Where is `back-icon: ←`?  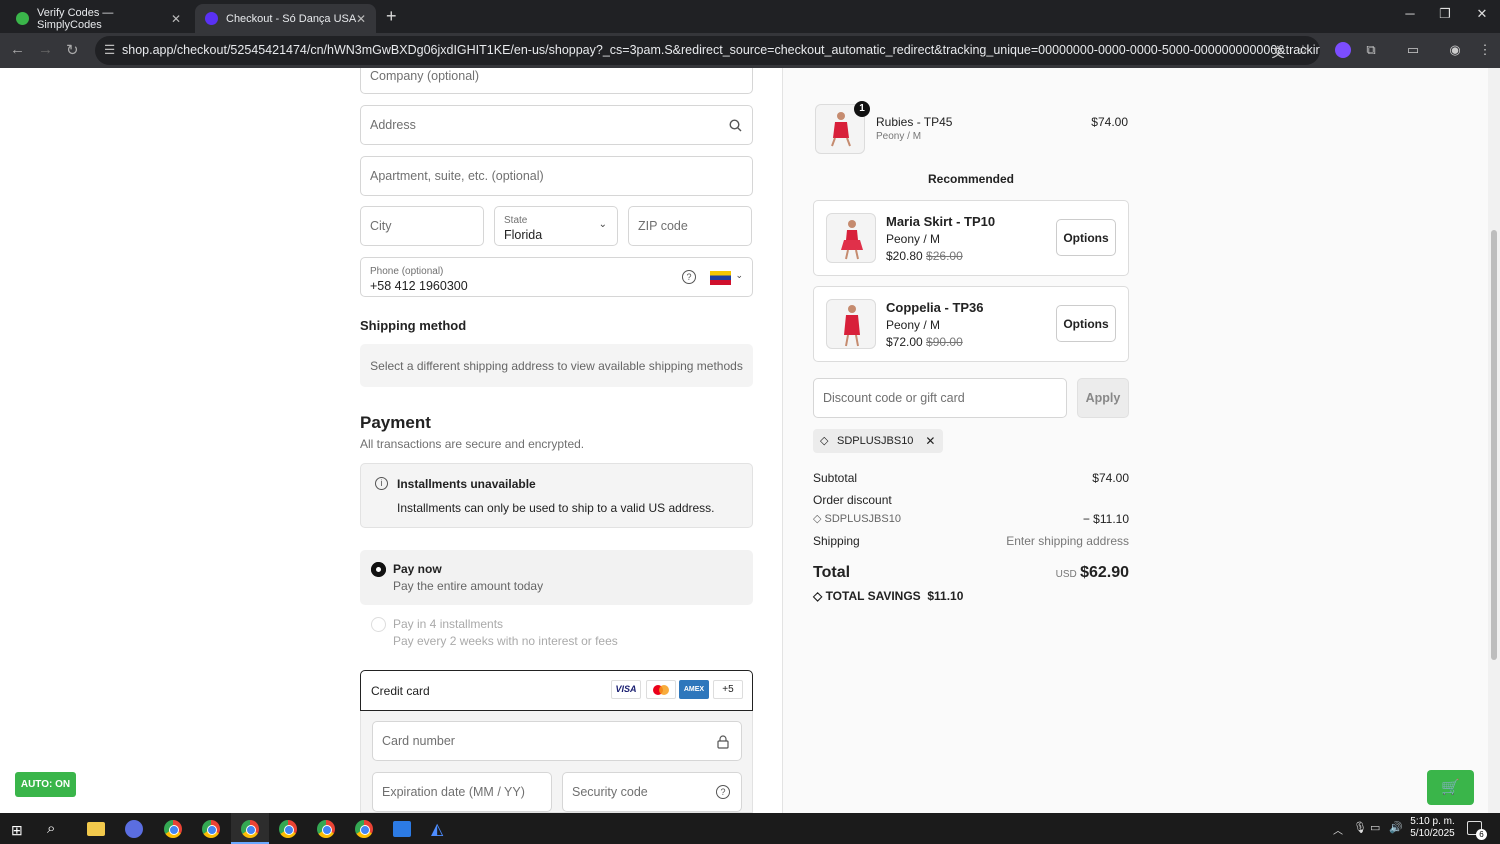 back-icon: ← is located at coordinates (17, 49).